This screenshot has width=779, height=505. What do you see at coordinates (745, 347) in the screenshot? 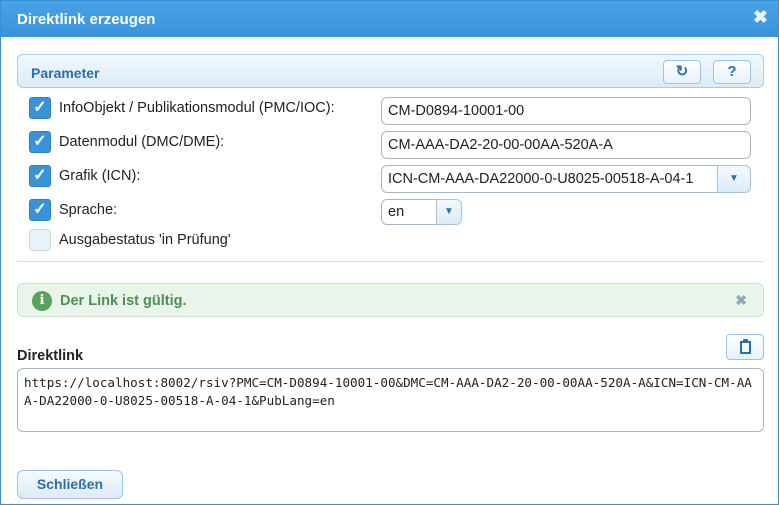
I see `copy-to-clipboard-button` at bounding box center [745, 347].